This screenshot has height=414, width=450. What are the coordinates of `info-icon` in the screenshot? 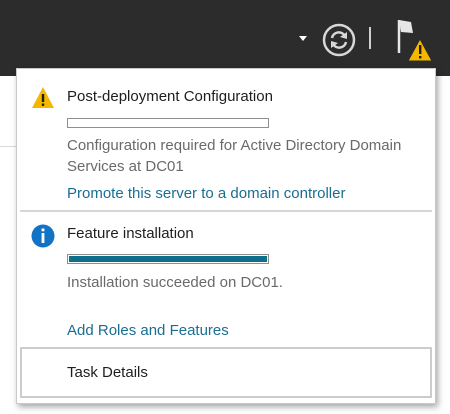 It's located at (43, 236).